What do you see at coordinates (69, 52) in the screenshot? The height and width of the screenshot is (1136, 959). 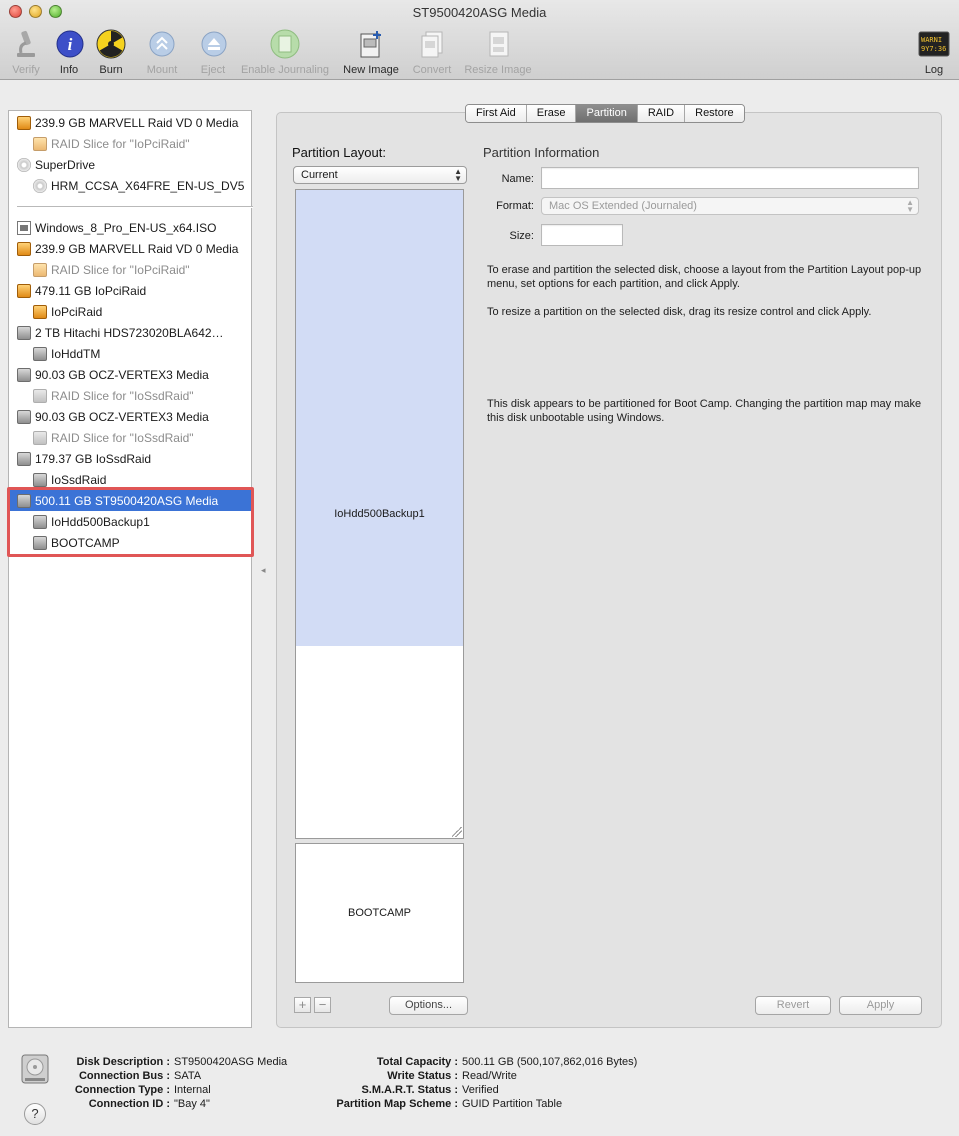 I see `info-button: i Info` at bounding box center [69, 52].